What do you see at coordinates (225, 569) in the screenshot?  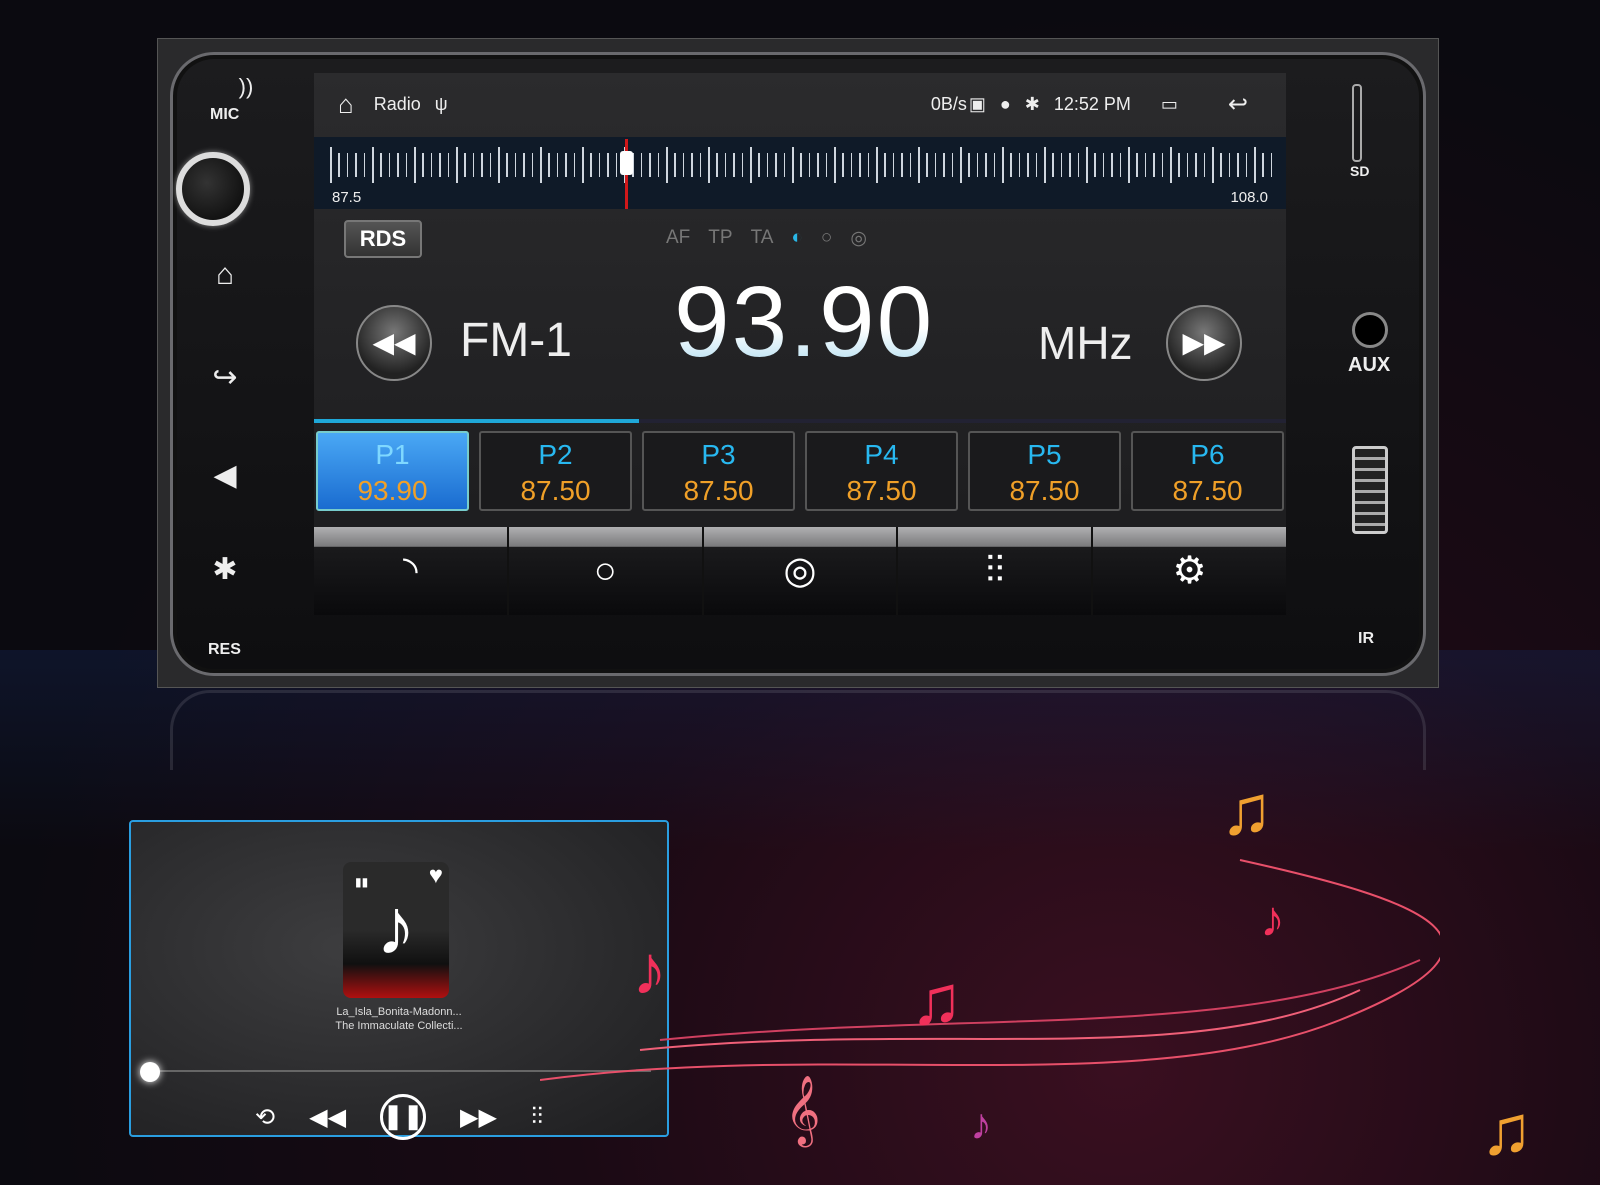 I see `bluetooth-icon: ✱` at bounding box center [225, 569].